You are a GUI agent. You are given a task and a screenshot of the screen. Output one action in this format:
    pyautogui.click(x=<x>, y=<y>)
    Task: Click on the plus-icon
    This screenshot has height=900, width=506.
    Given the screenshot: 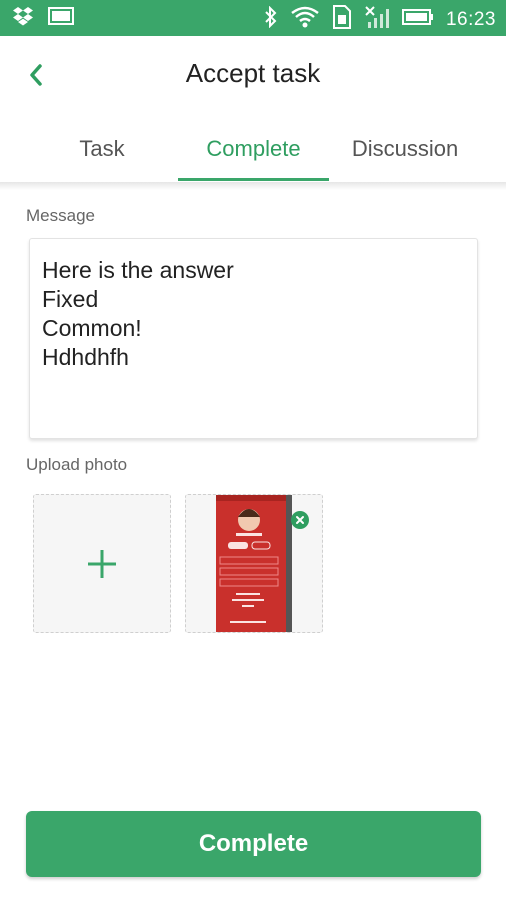 What is the action you would take?
    pyautogui.click(x=102, y=564)
    